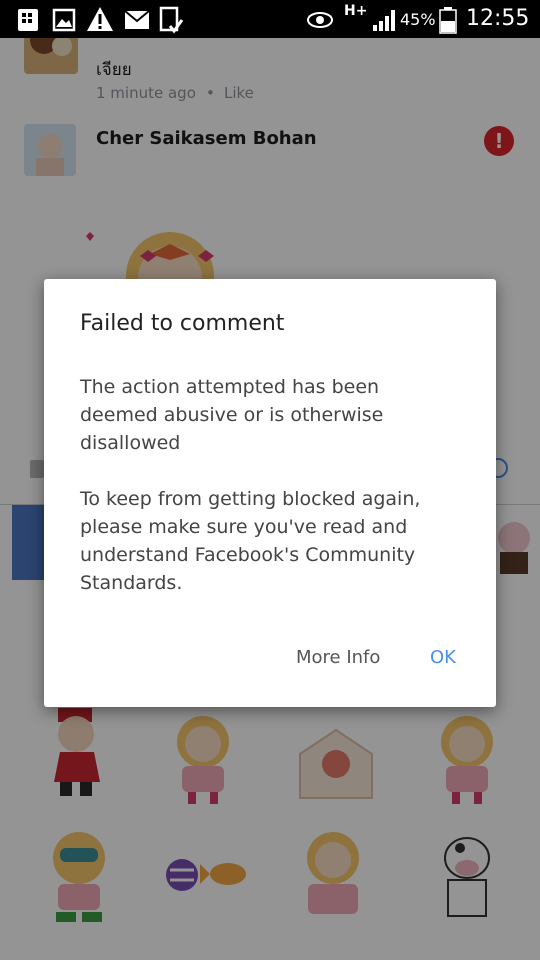 The height and width of the screenshot is (960, 540). What do you see at coordinates (100, 19) in the screenshot?
I see `warning-icon` at bounding box center [100, 19].